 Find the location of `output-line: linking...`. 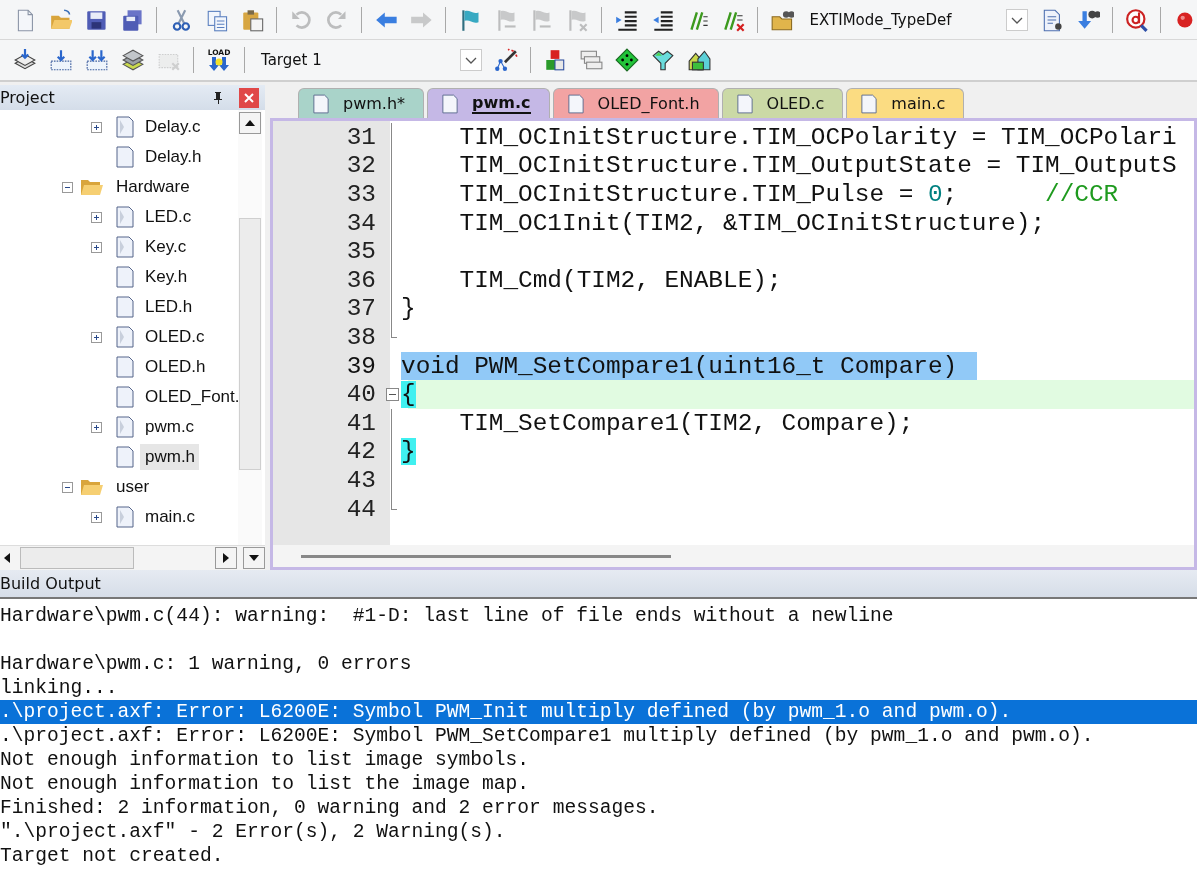

output-line: linking... is located at coordinates (598, 688).